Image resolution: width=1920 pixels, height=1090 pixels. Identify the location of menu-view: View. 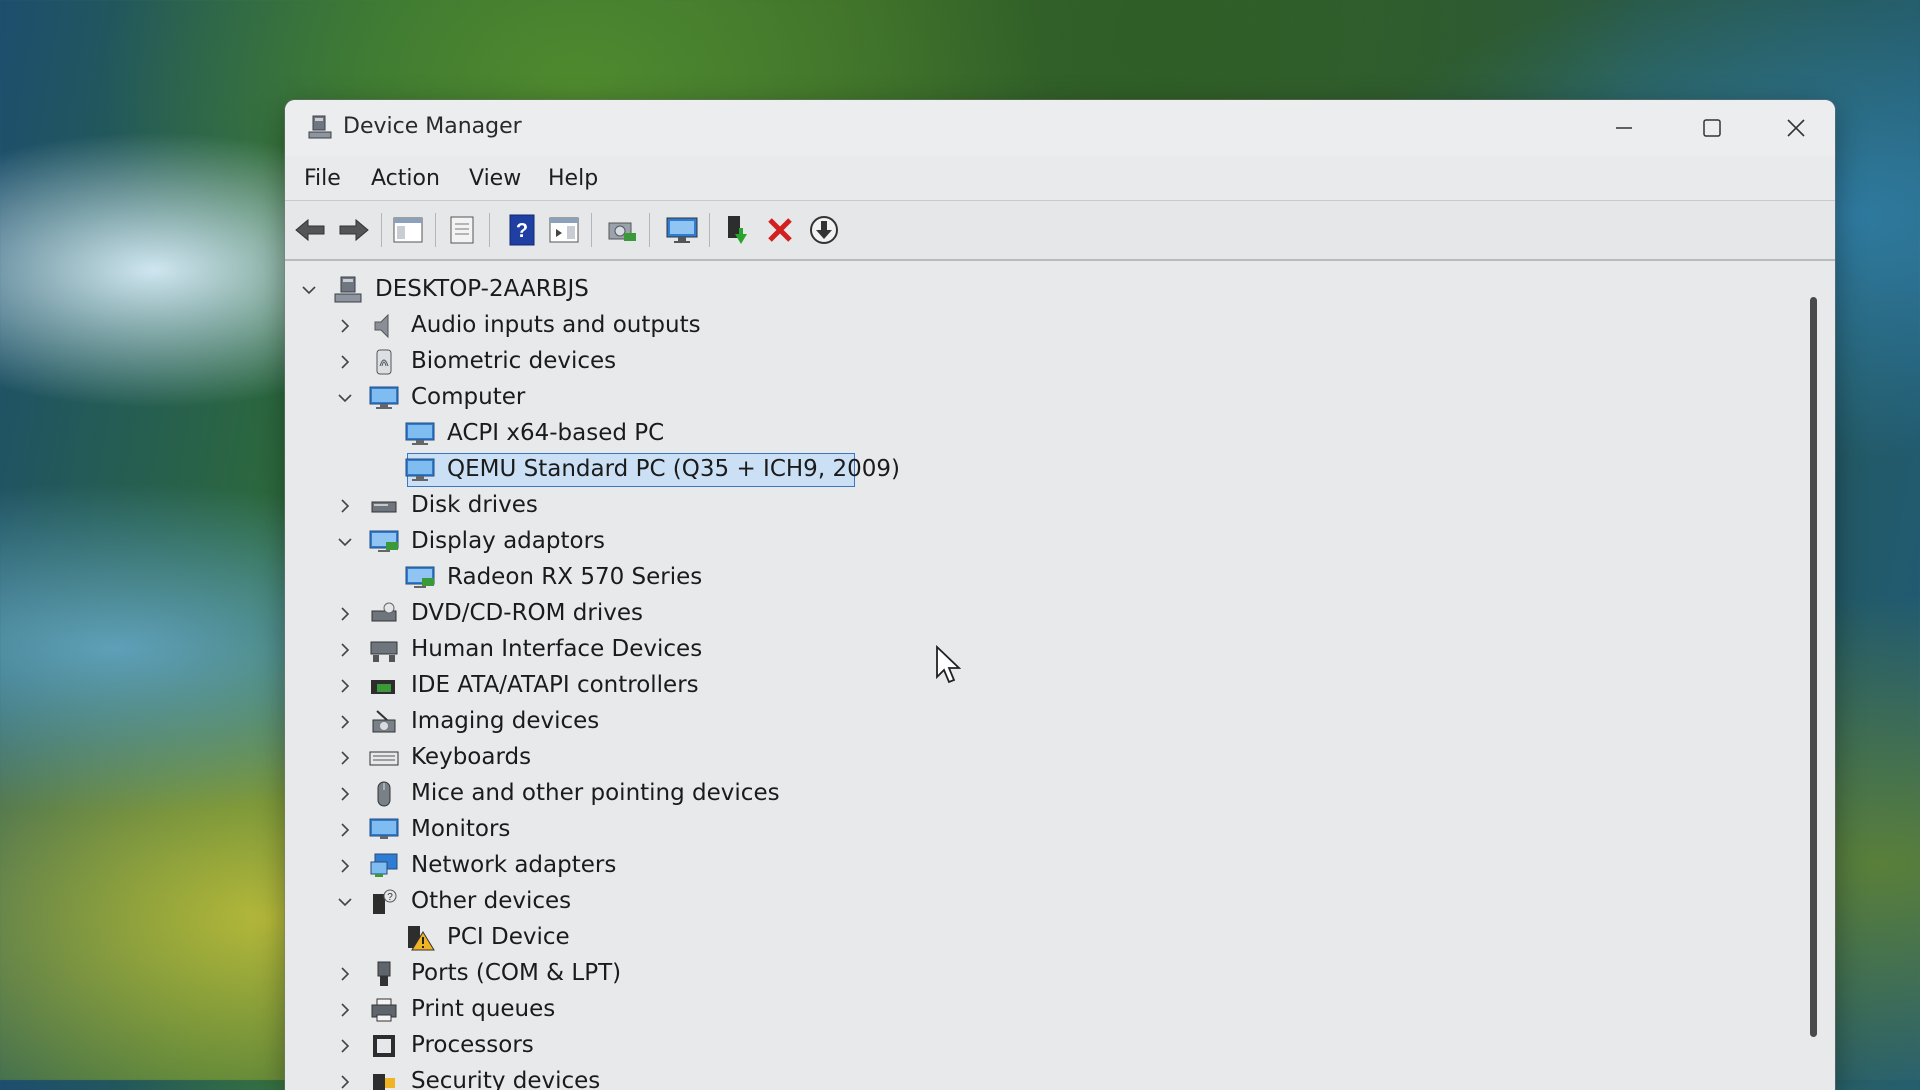
(495, 178).